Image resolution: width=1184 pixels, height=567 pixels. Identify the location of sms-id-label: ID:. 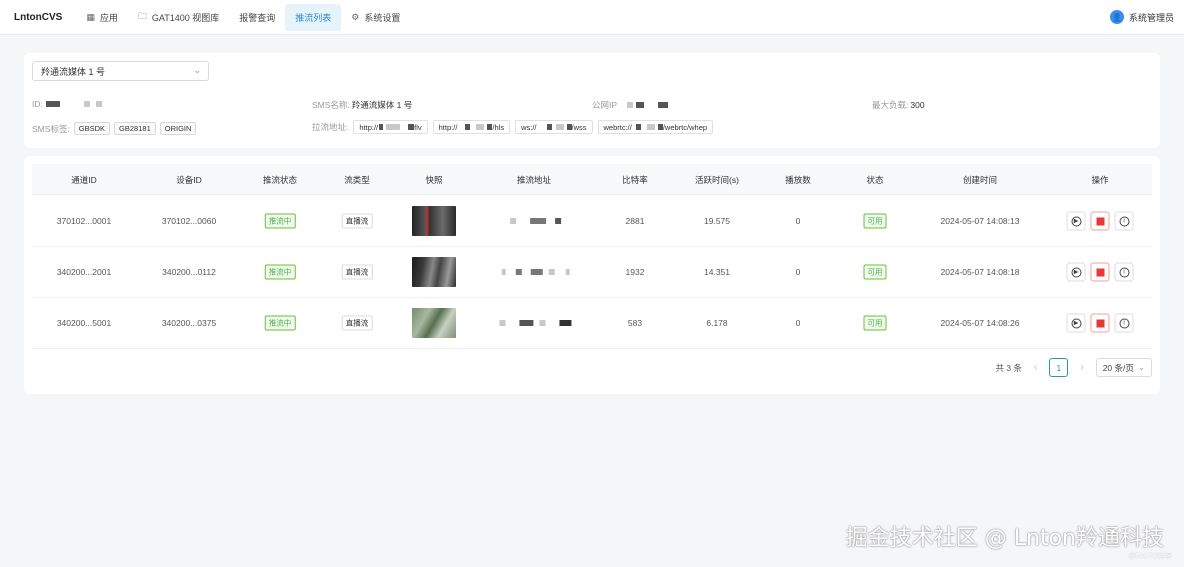
(37, 104).